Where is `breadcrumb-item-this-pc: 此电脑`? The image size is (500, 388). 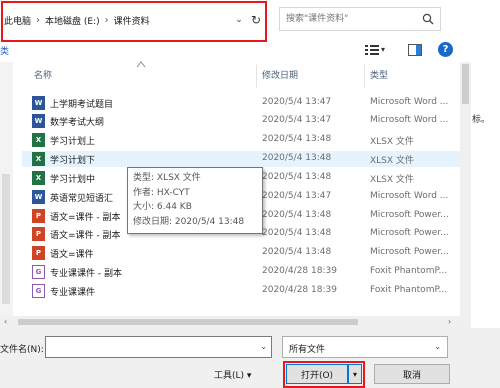
breadcrumb-item-this-pc: 此电脑 is located at coordinates (17, 20).